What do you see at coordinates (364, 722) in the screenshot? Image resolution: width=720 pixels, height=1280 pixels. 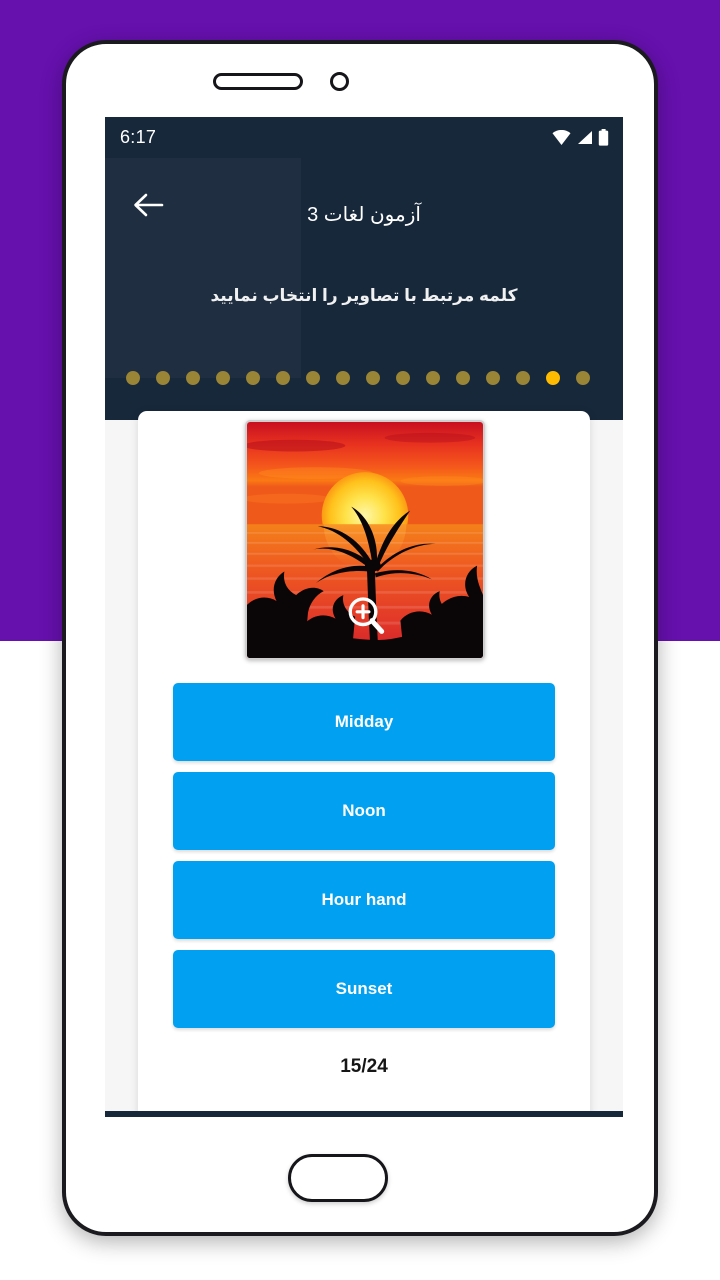 I see `answer-option-1: Midday` at bounding box center [364, 722].